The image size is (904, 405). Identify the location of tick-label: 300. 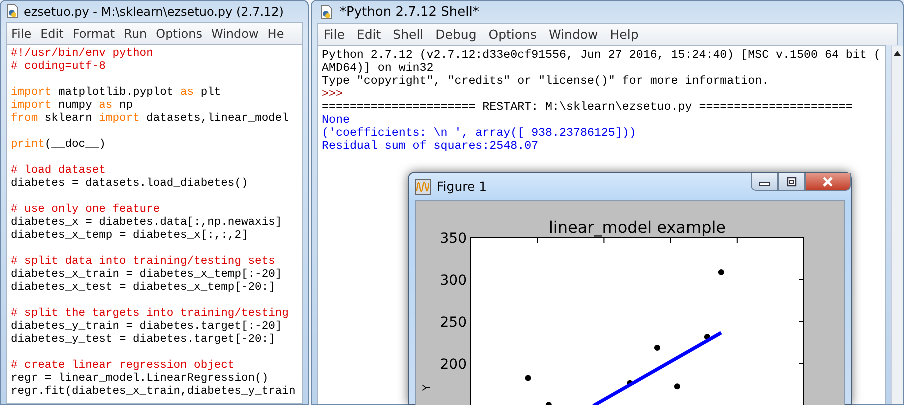
(453, 281).